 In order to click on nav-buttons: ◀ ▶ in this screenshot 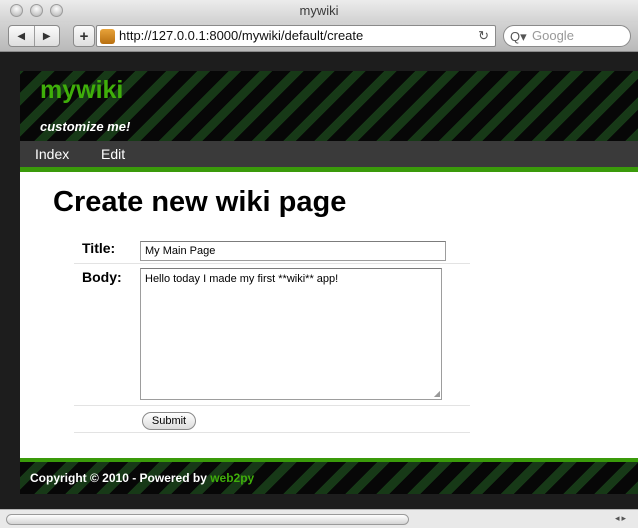, I will do `click(34, 36)`.